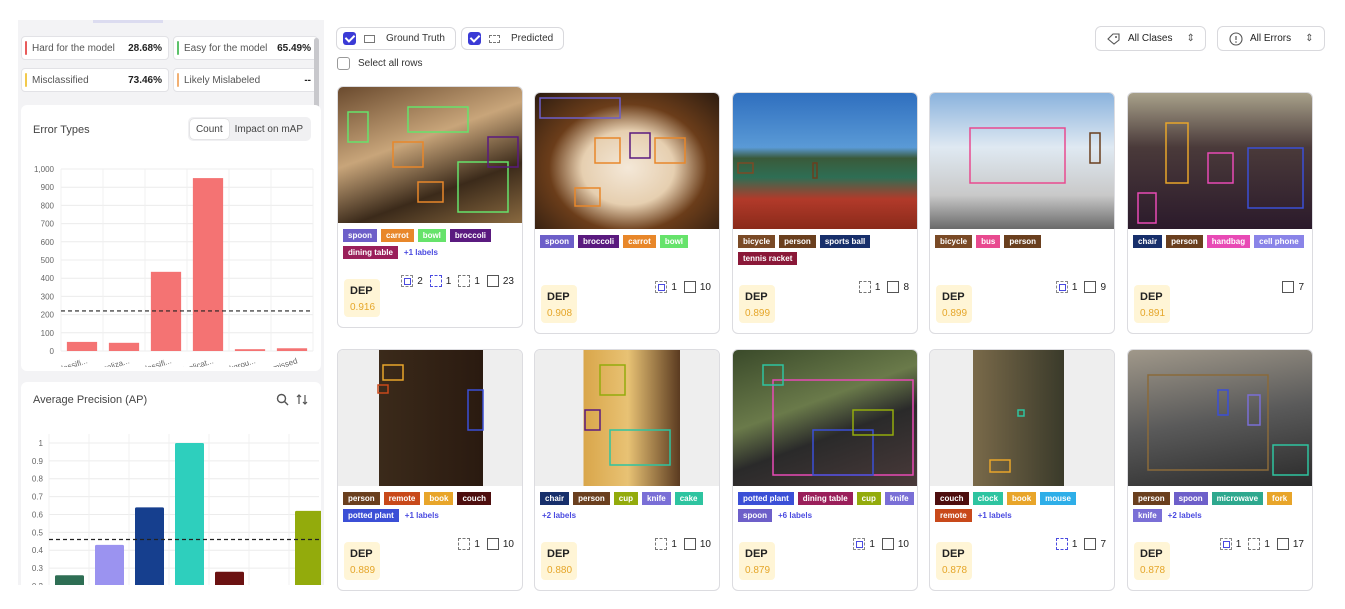 This screenshot has height=609, width=1345. What do you see at coordinates (282, 399) in the screenshot?
I see `search-icon` at bounding box center [282, 399].